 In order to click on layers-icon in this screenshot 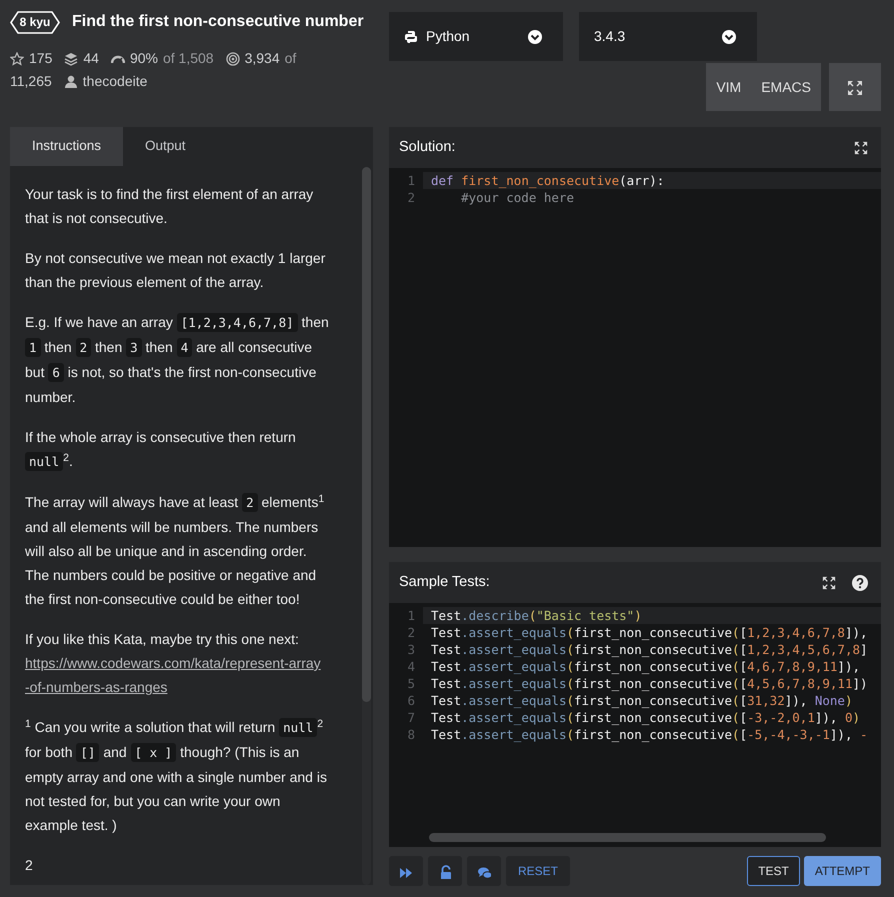, I will do `click(71, 59)`.